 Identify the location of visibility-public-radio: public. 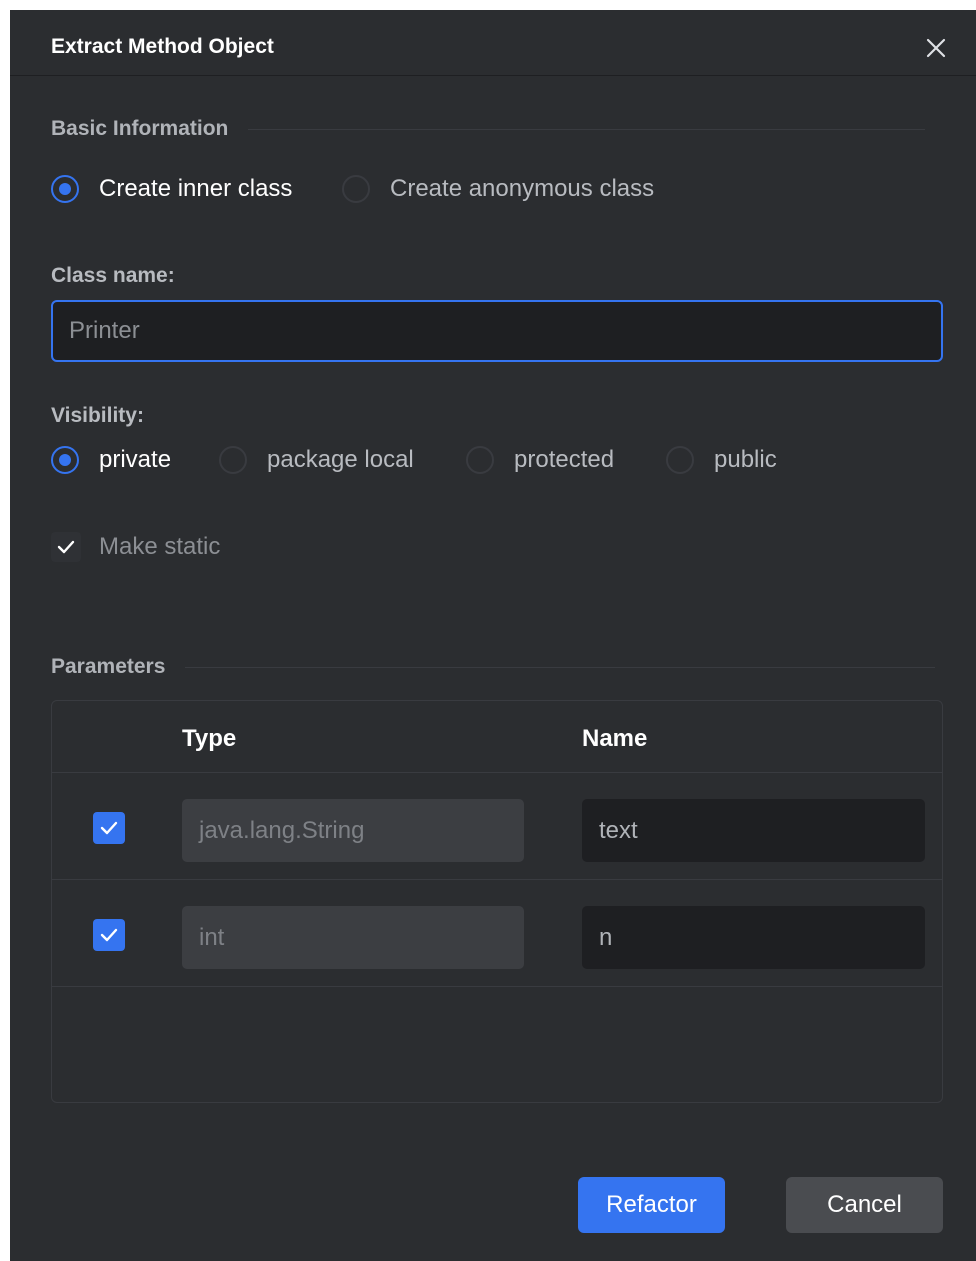
(721, 460).